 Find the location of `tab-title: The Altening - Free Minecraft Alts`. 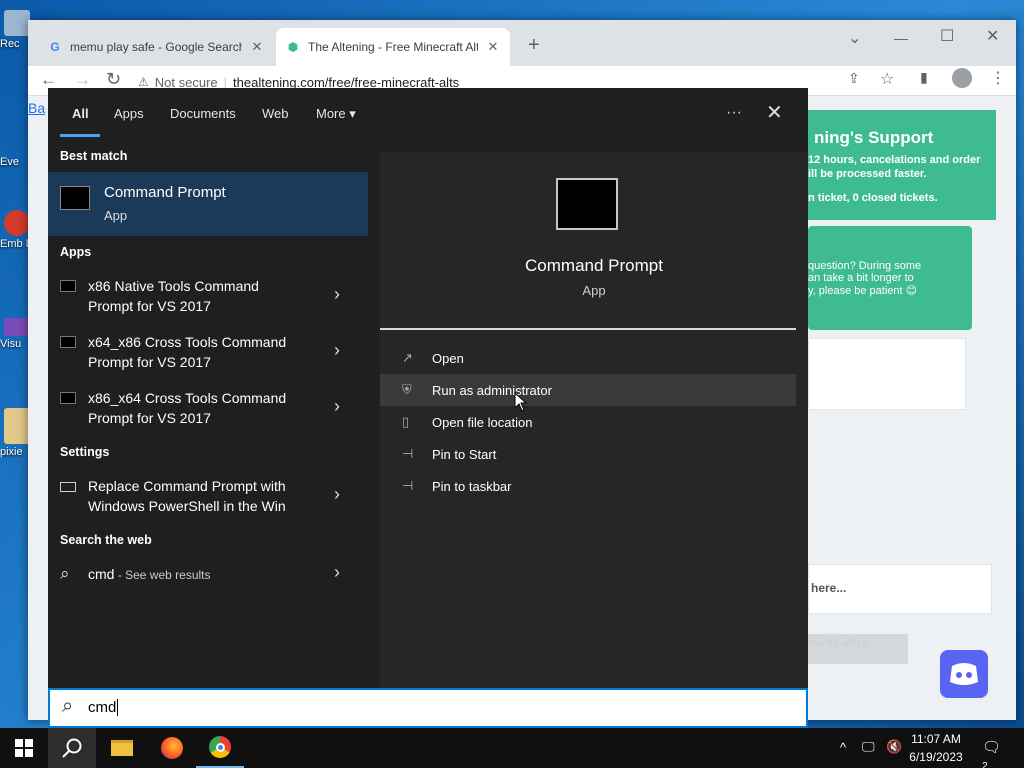

tab-title: The Altening - Free Minecraft Alts is located at coordinates (393, 47).